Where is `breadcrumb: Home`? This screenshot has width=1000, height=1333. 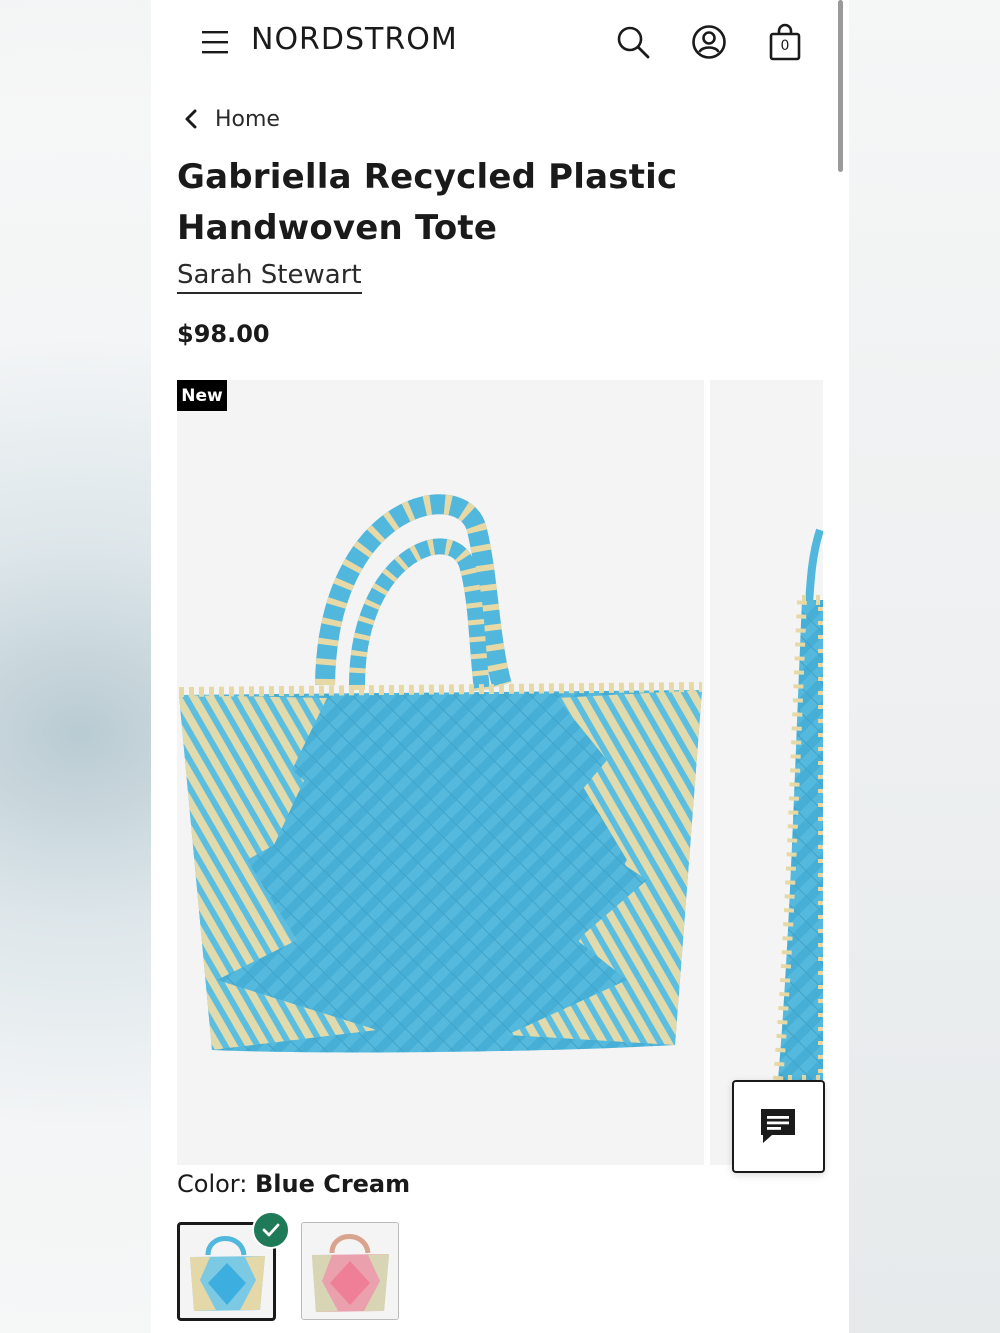 breadcrumb: Home is located at coordinates (230, 119).